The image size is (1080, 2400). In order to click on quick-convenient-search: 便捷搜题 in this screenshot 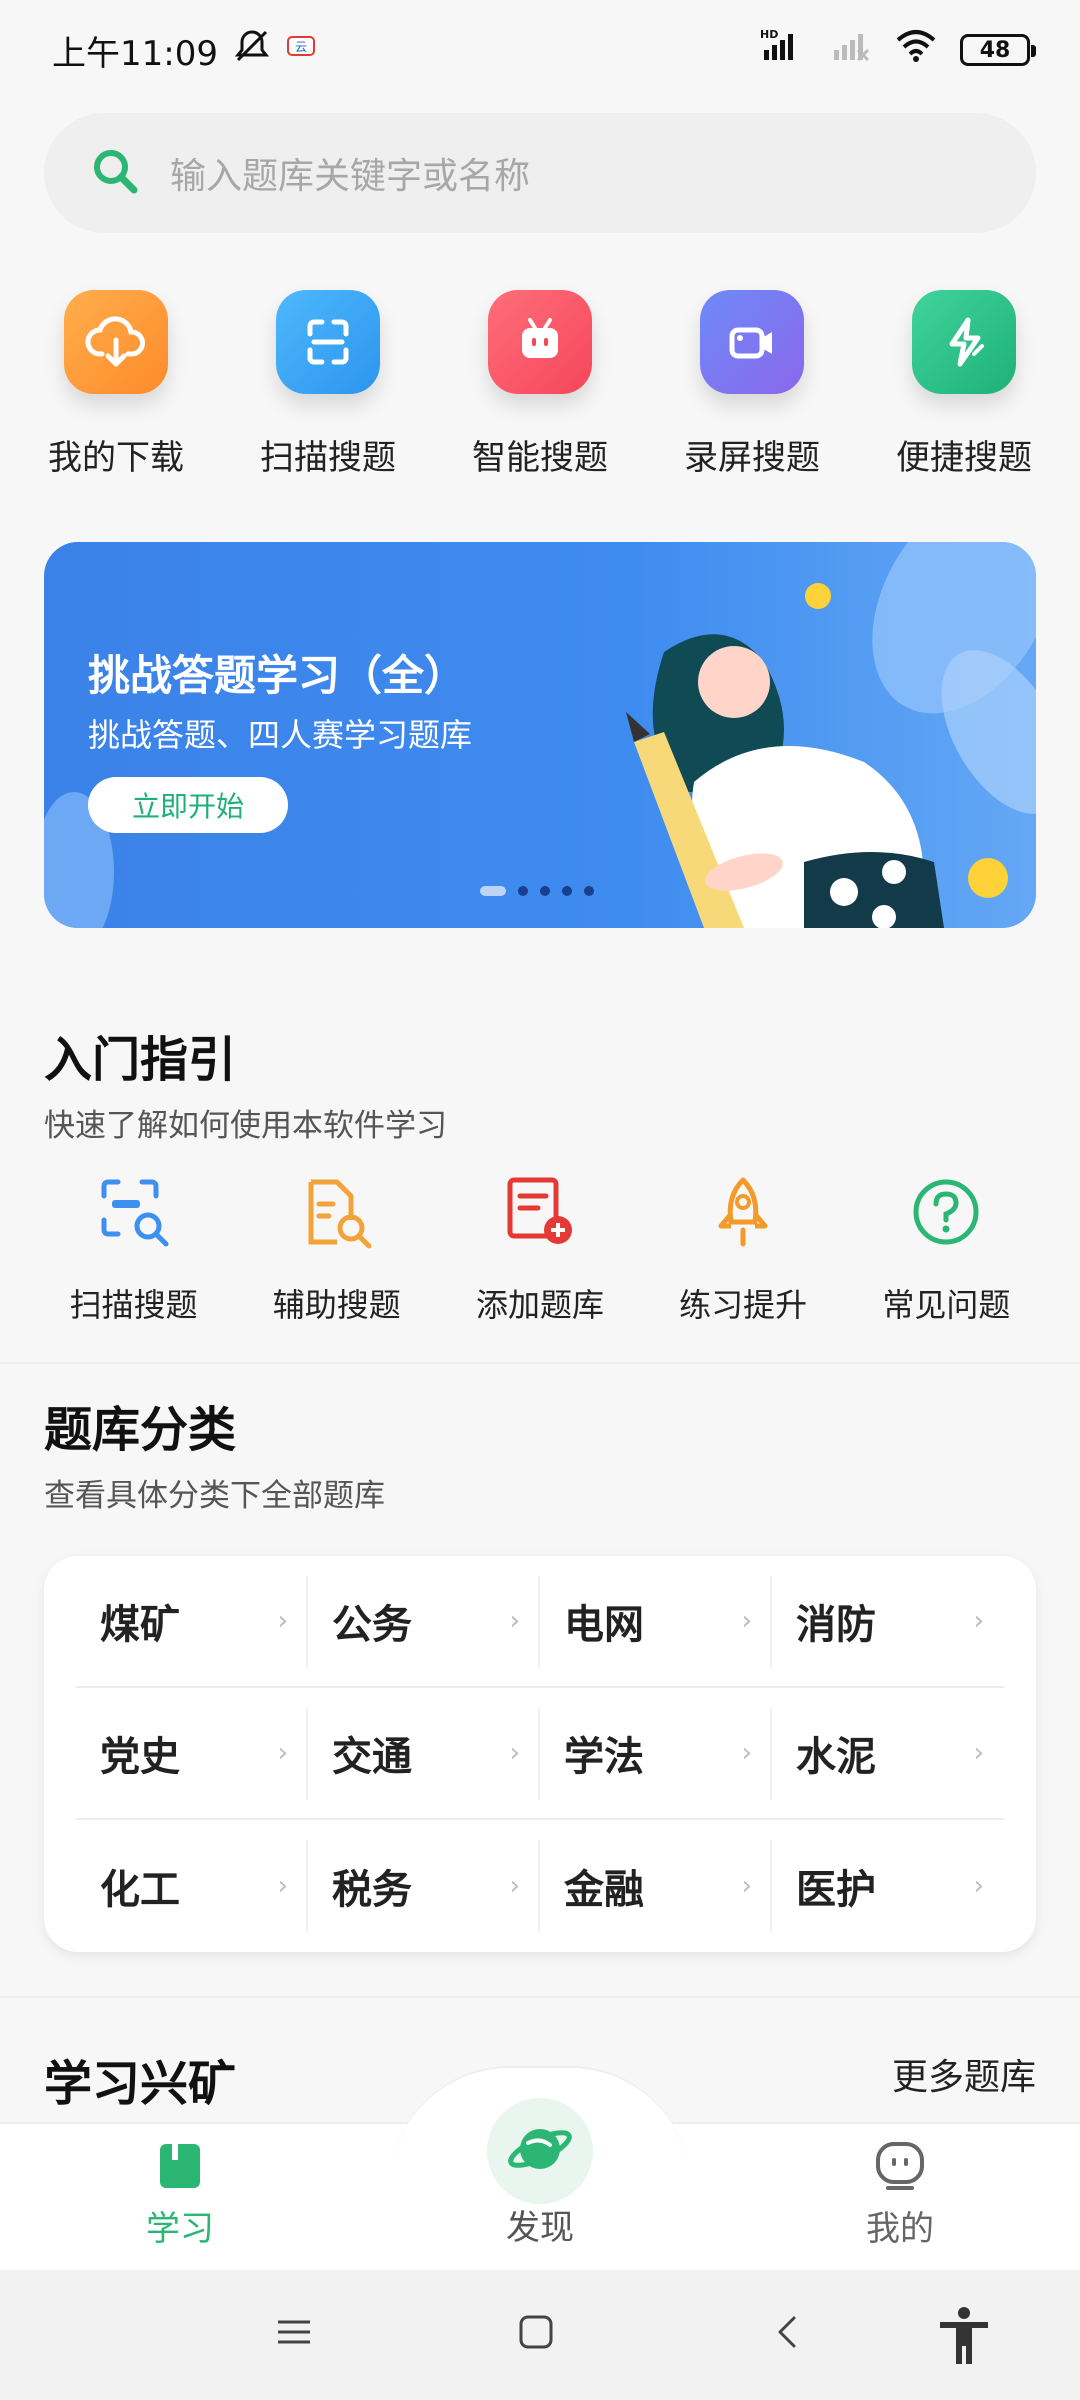, I will do `click(964, 390)`.